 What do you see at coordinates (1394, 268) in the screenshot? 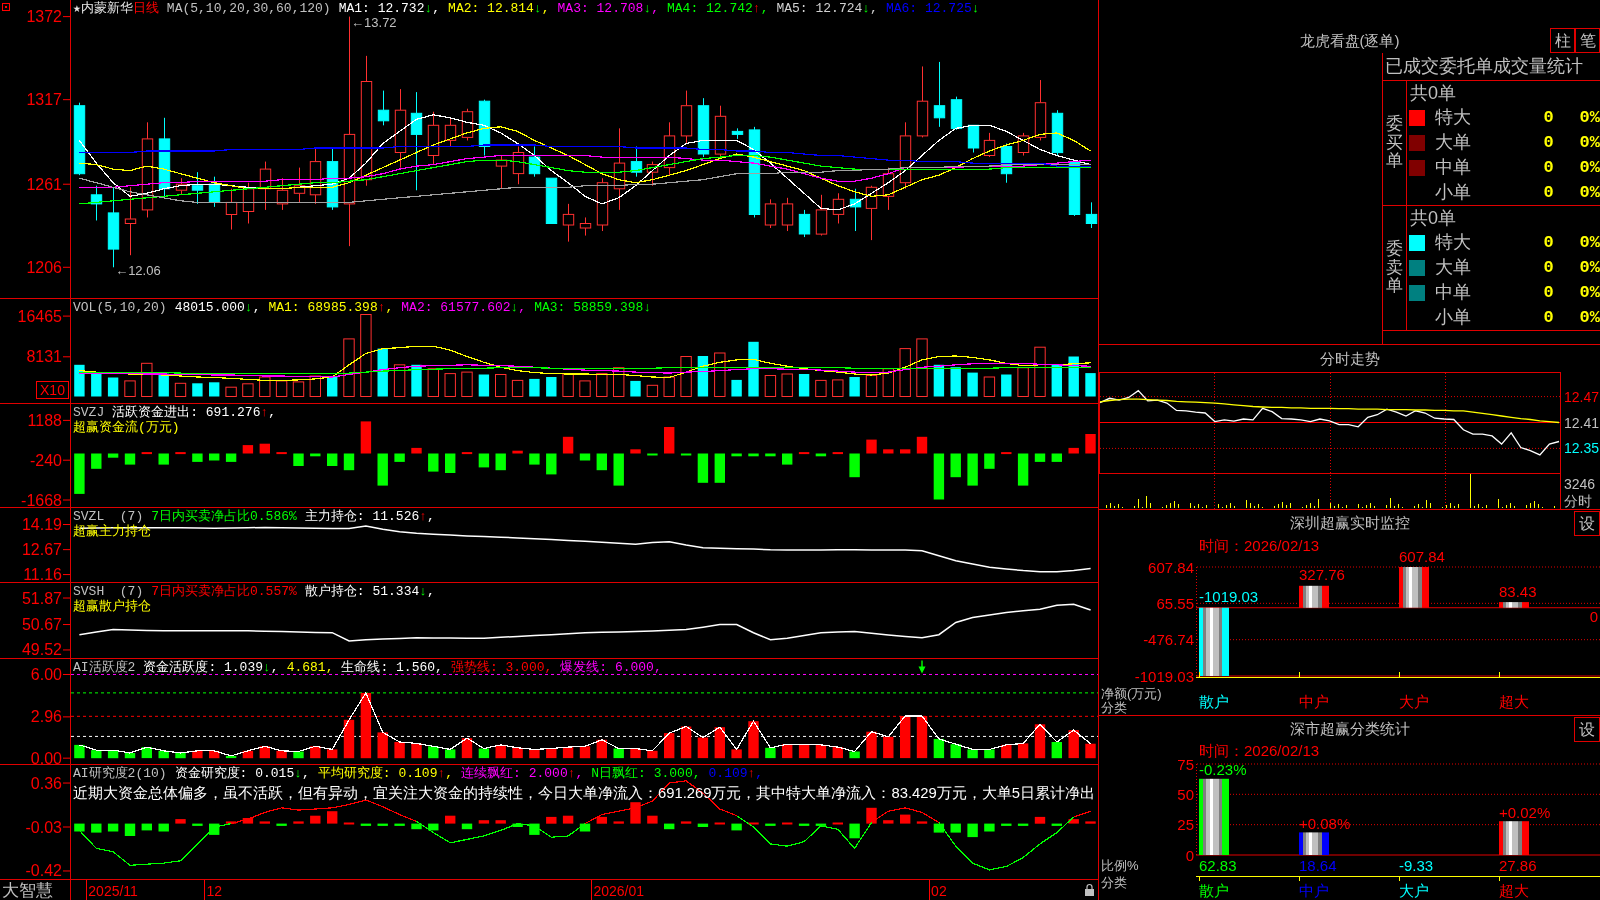
I see `group-label: 委卖单` at bounding box center [1394, 268].